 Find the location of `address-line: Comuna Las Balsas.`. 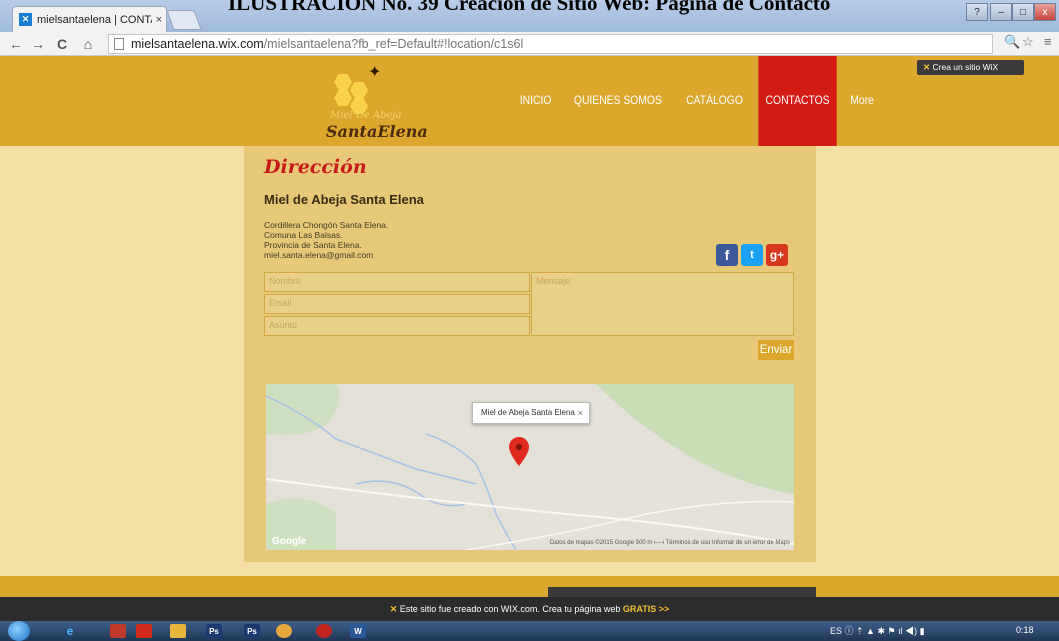

address-line: Comuna Las Balsas. is located at coordinates (303, 235).